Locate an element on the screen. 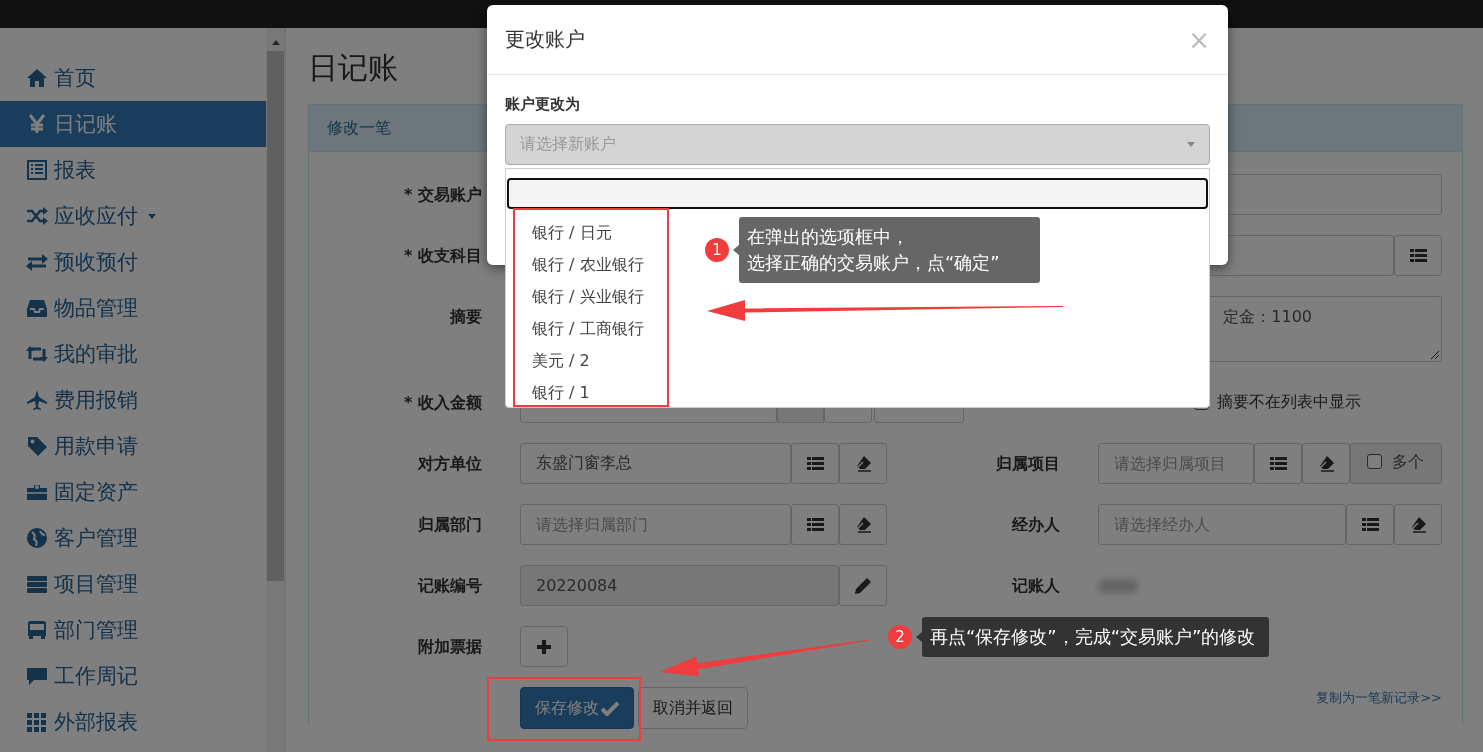 The height and width of the screenshot is (752, 1483). callout-text: 在弹出的选项框中， 选择正确的交易账户，点“确定” is located at coordinates (889, 250).